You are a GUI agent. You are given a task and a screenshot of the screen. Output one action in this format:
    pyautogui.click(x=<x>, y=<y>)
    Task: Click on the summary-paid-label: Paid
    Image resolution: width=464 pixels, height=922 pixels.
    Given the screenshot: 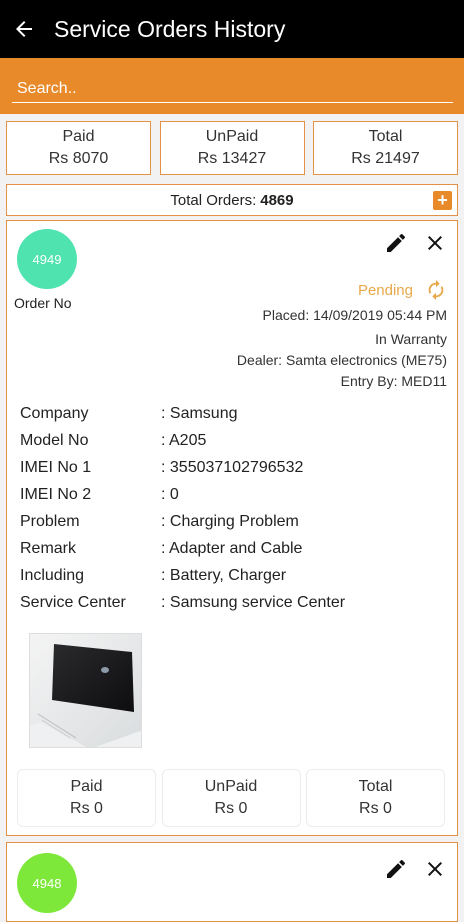 What is the action you would take?
    pyautogui.click(x=78, y=136)
    